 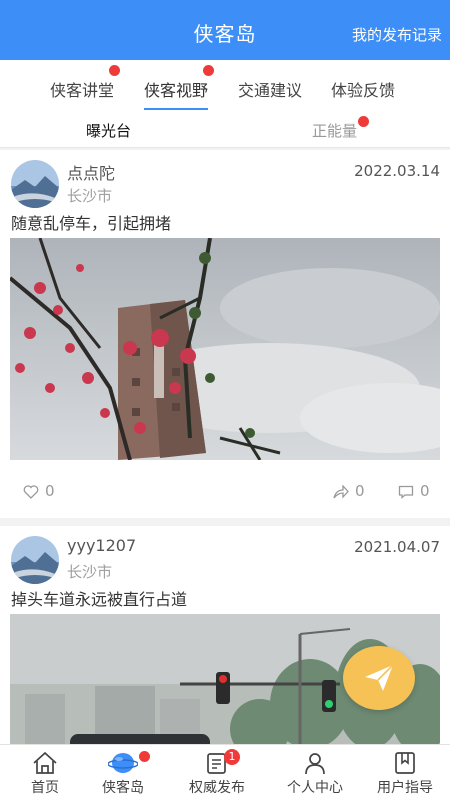 I want to click on tab-feedback: 体验反馈, so click(x=363, y=89).